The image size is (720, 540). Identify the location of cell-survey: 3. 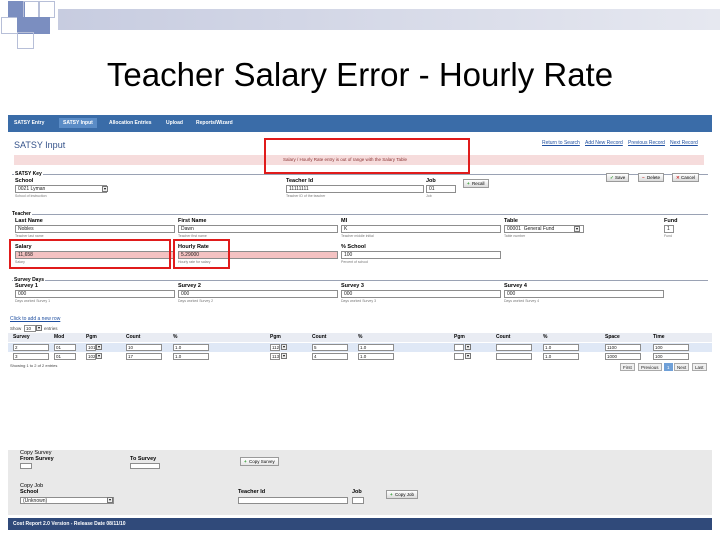
(31, 356).